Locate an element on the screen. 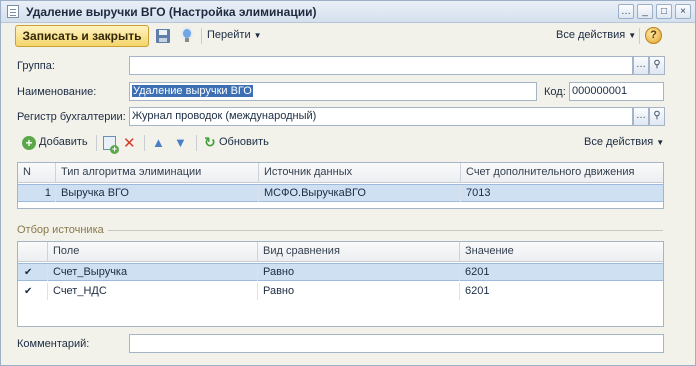 This screenshot has width=696, height=366. help-icon: ? is located at coordinates (653, 35).